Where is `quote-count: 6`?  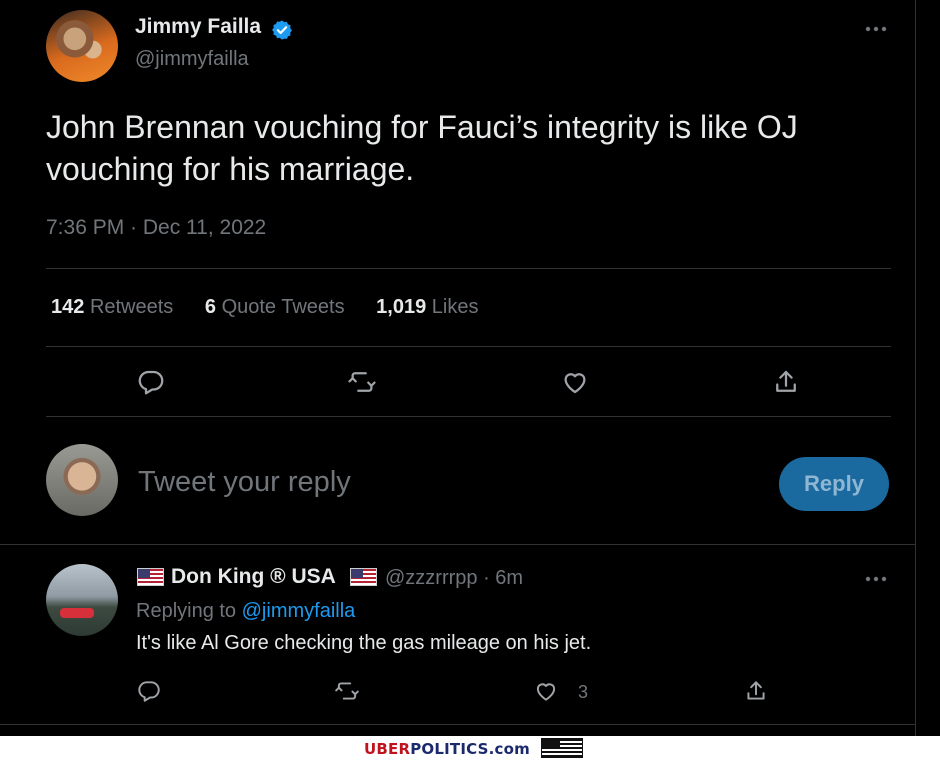
quote-count: 6 is located at coordinates (210, 307).